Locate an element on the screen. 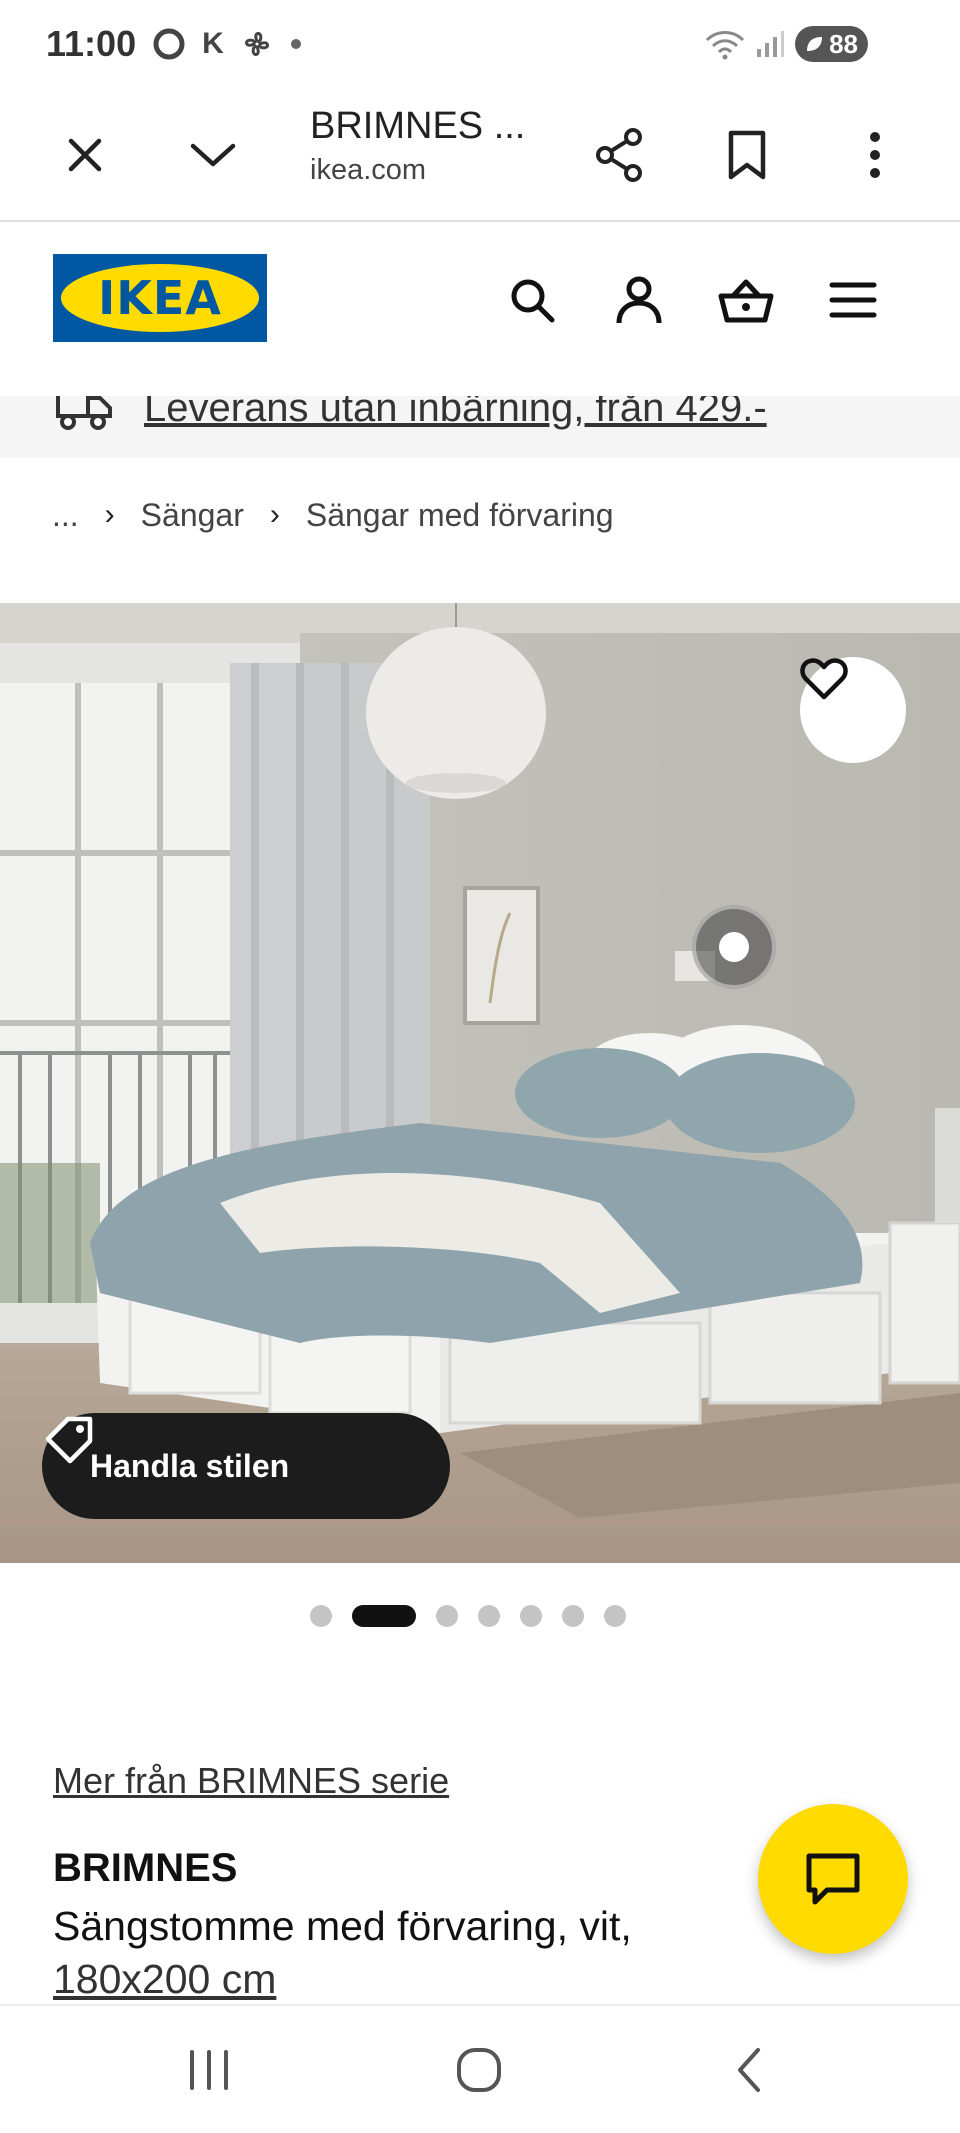  minimize-tab-button is located at coordinates (213, 155).